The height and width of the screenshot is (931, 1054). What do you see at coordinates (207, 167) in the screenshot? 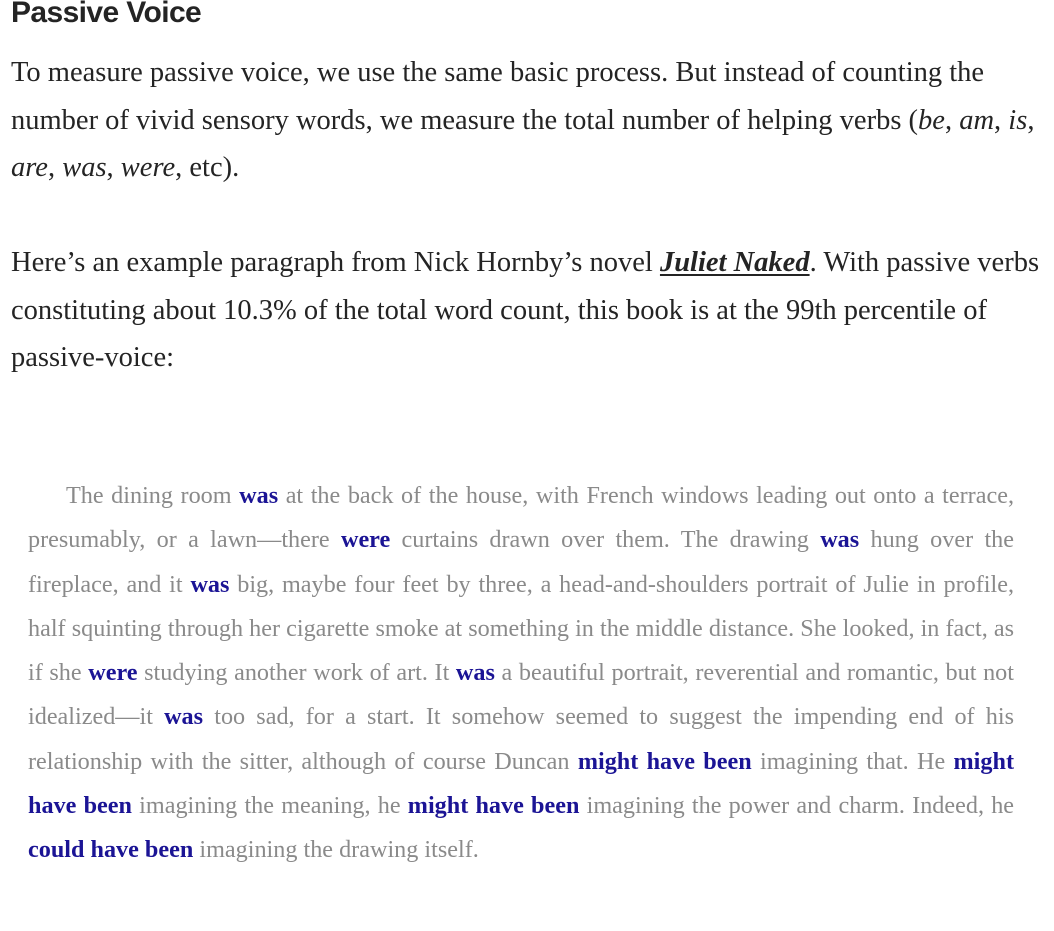
I see `intro-outro: , etc).` at bounding box center [207, 167].